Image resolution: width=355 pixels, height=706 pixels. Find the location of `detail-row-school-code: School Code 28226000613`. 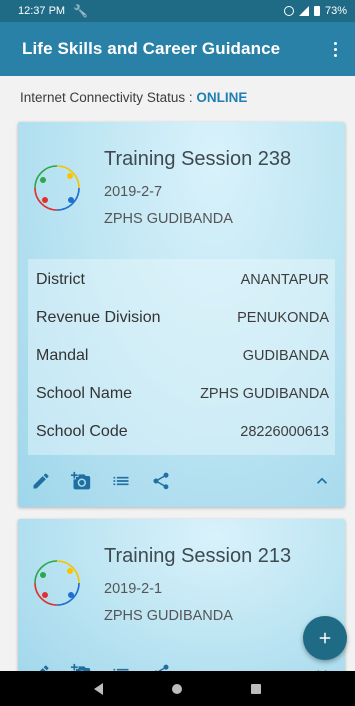

detail-row-school-code: School Code 28226000613 is located at coordinates (182, 432).